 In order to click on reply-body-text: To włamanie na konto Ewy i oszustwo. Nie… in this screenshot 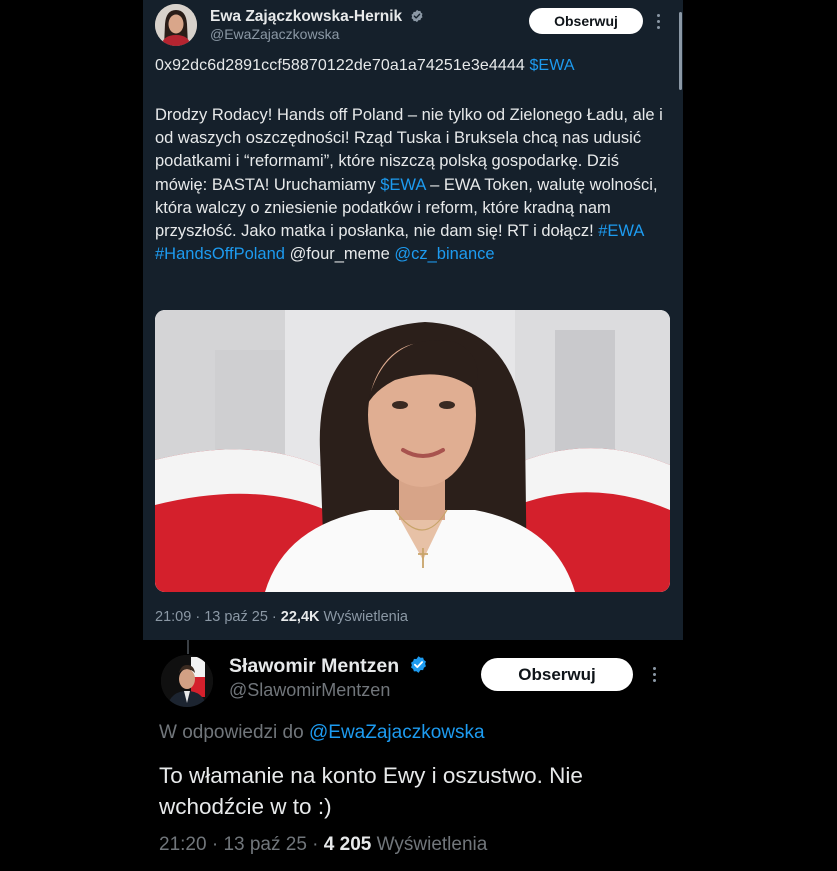, I will do `click(371, 791)`.